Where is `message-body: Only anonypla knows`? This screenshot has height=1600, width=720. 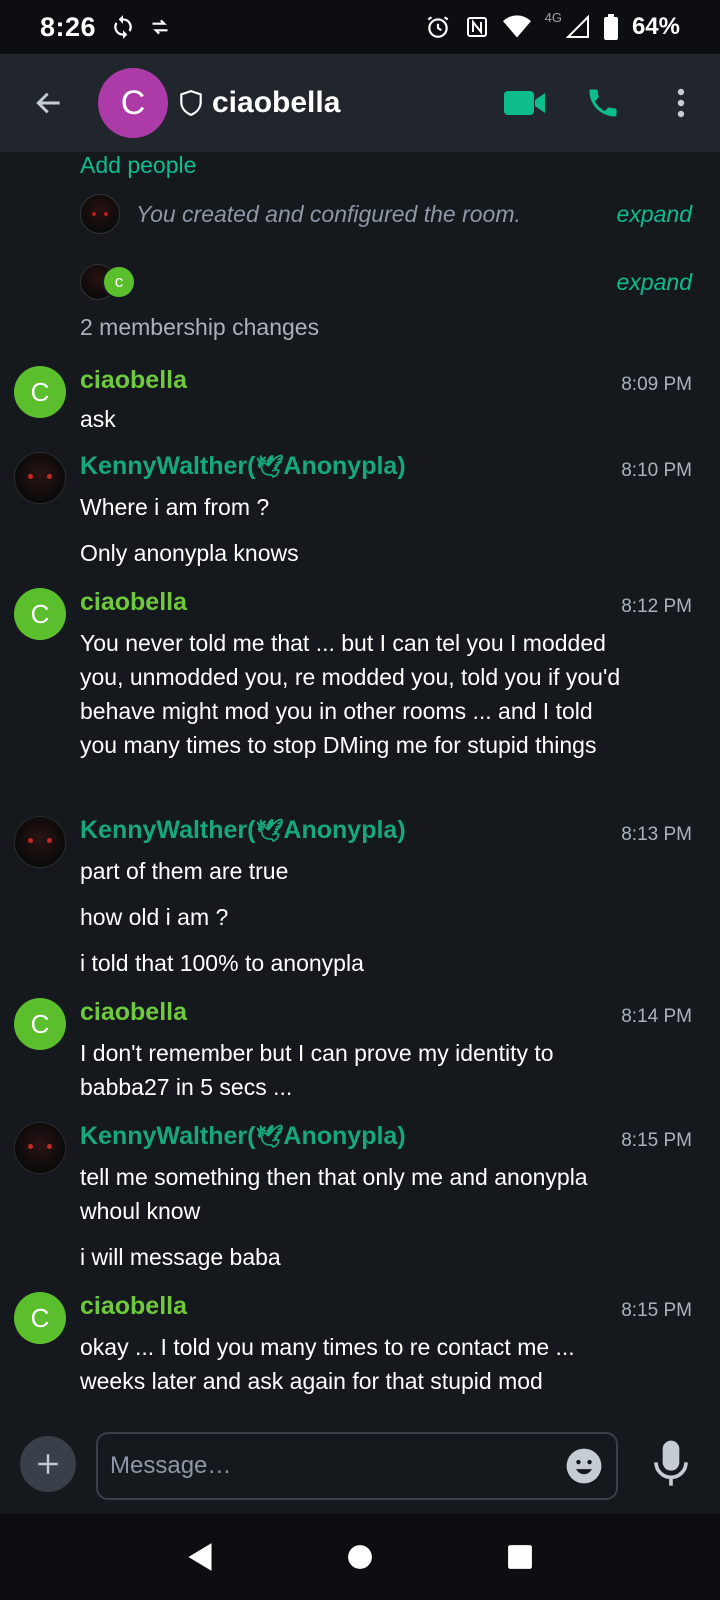
message-body: Only anonypla knows is located at coordinates (189, 553).